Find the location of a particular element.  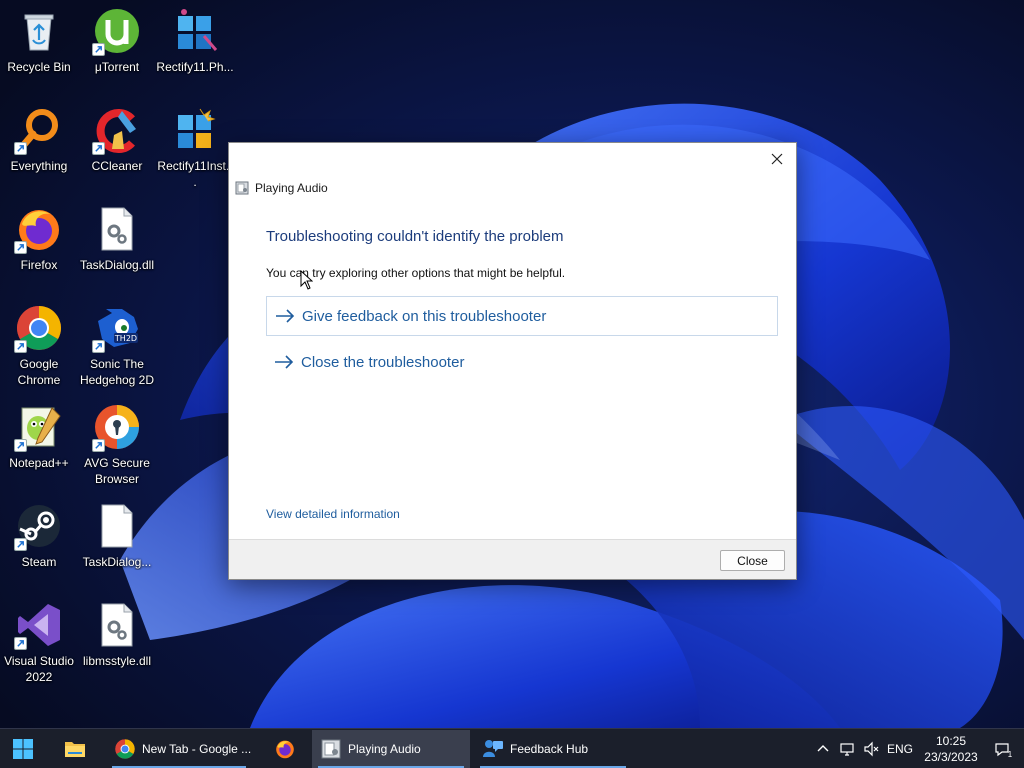

everything-search-icon is located at coordinates (39, 130).